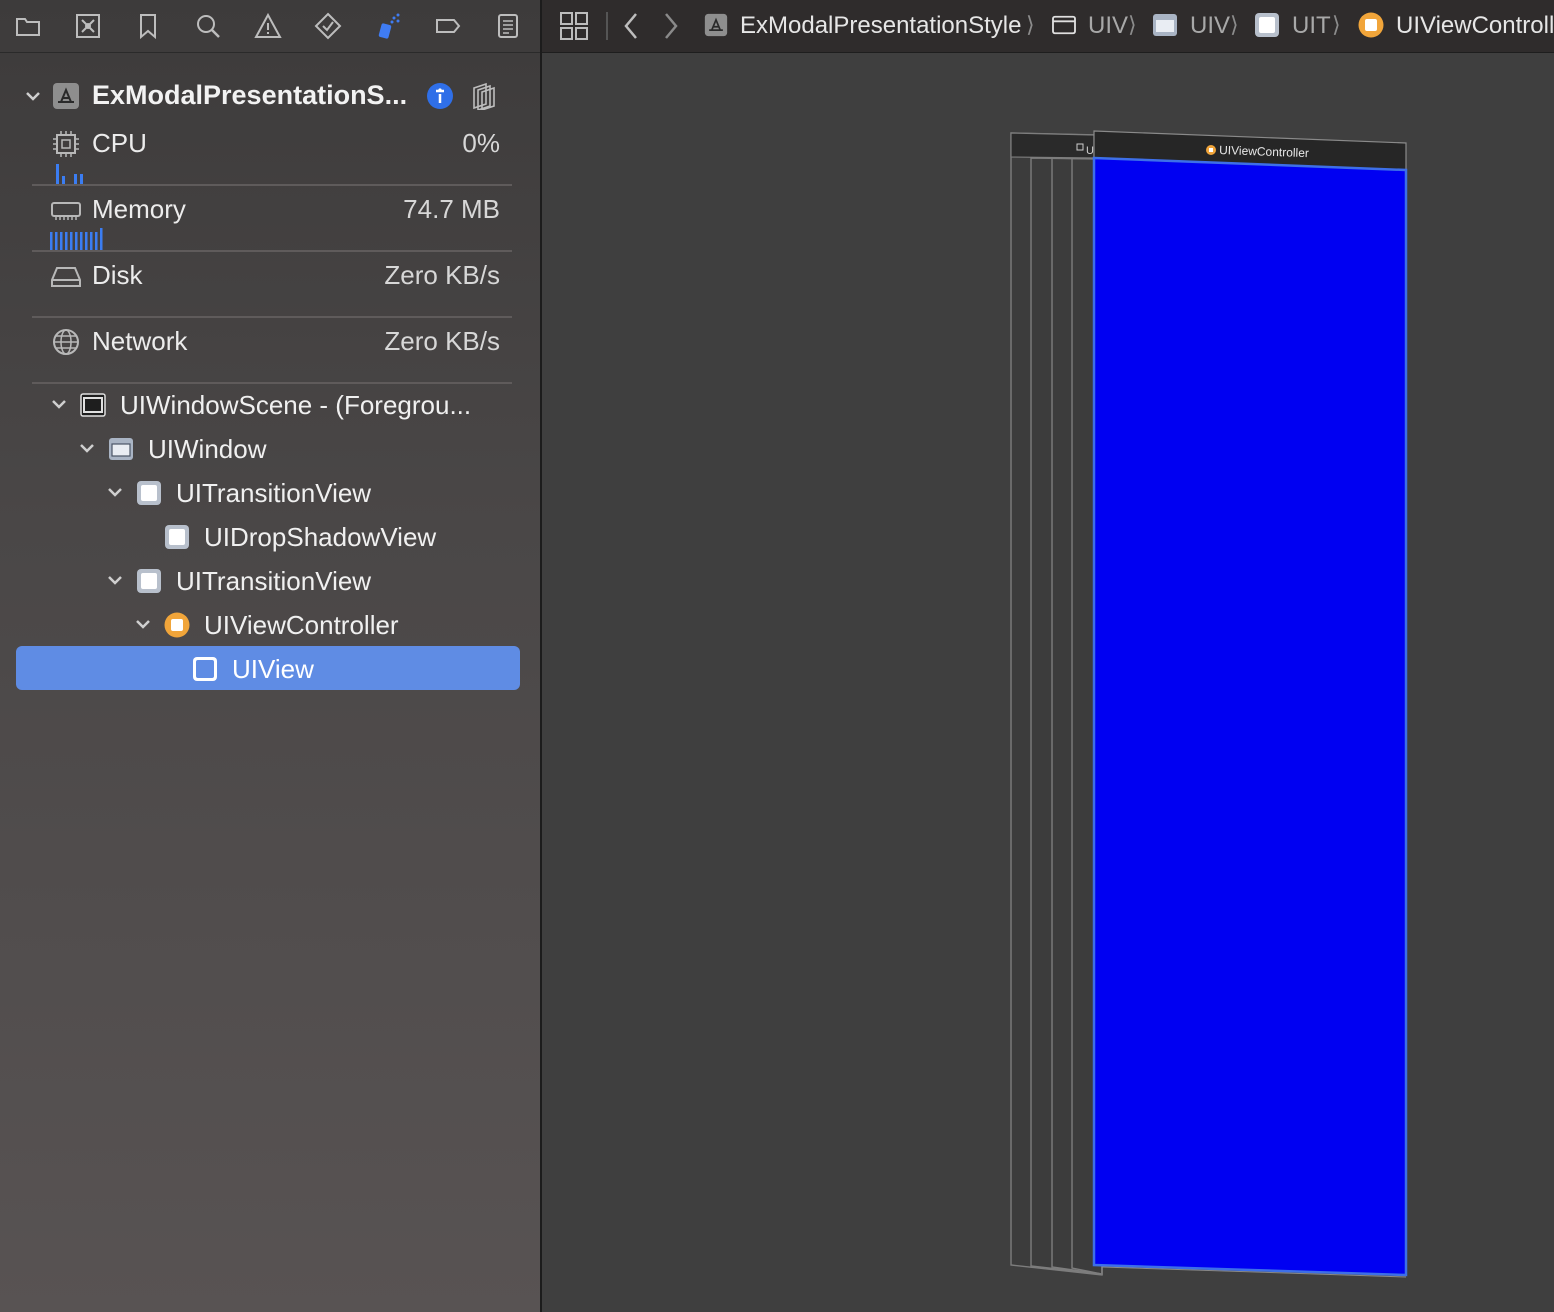 The width and height of the screenshot is (1554, 1312). I want to click on breakpoint-navigator-button, so click(448, 26).